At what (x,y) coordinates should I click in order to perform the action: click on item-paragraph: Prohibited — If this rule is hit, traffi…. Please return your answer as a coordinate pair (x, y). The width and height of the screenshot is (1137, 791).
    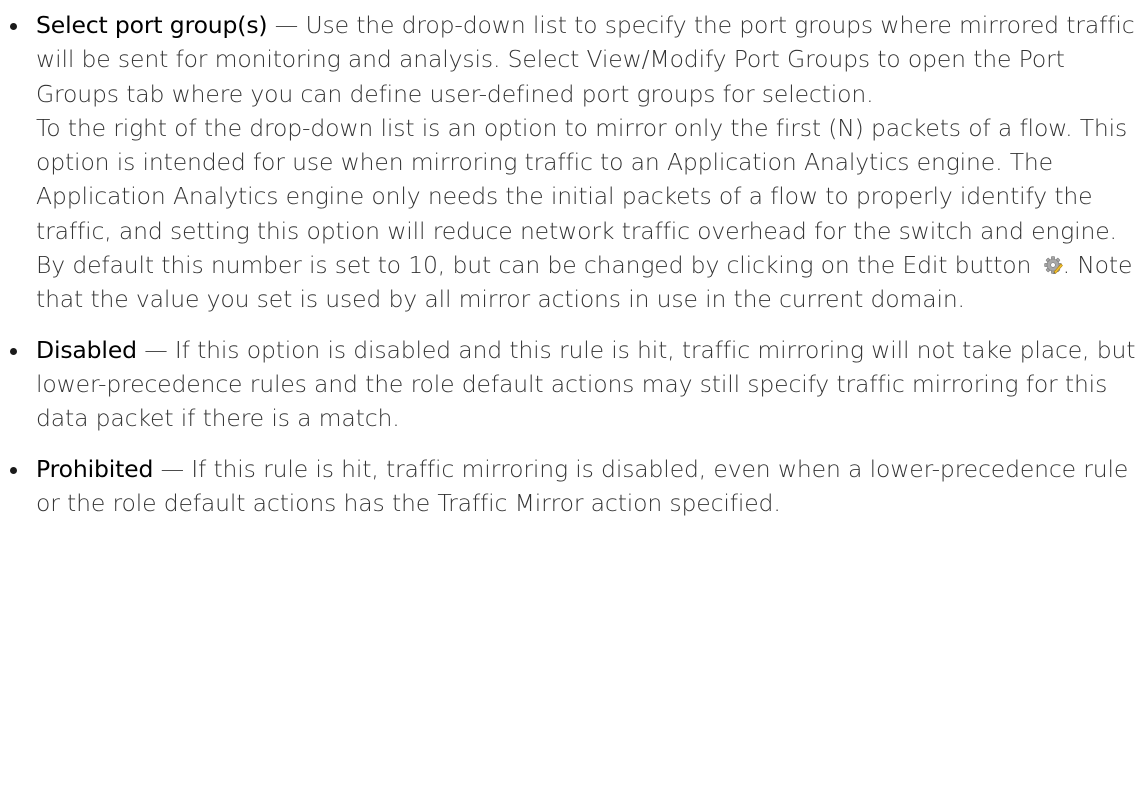
    Looking at the image, I should click on (586, 486).